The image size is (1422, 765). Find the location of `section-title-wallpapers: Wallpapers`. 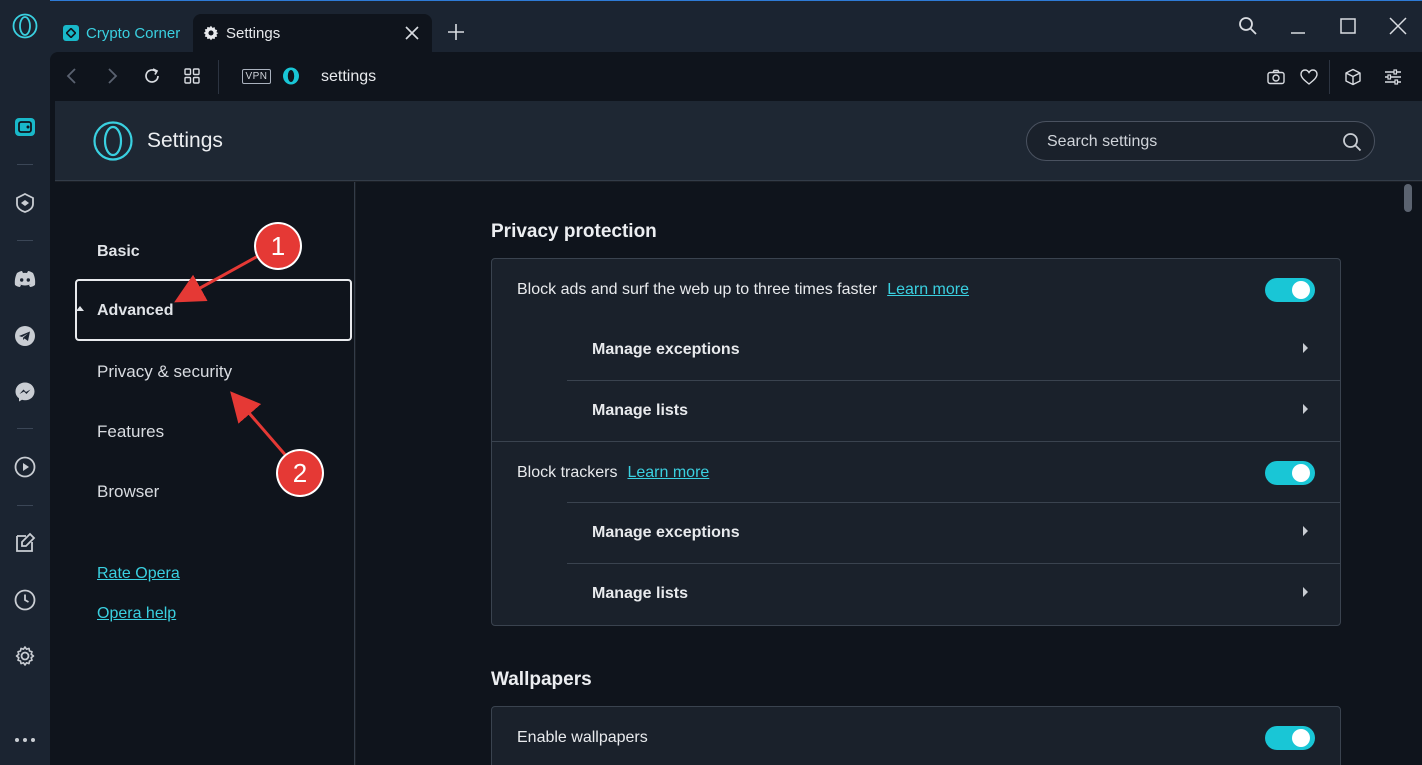

section-title-wallpapers: Wallpapers is located at coordinates (541, 679).